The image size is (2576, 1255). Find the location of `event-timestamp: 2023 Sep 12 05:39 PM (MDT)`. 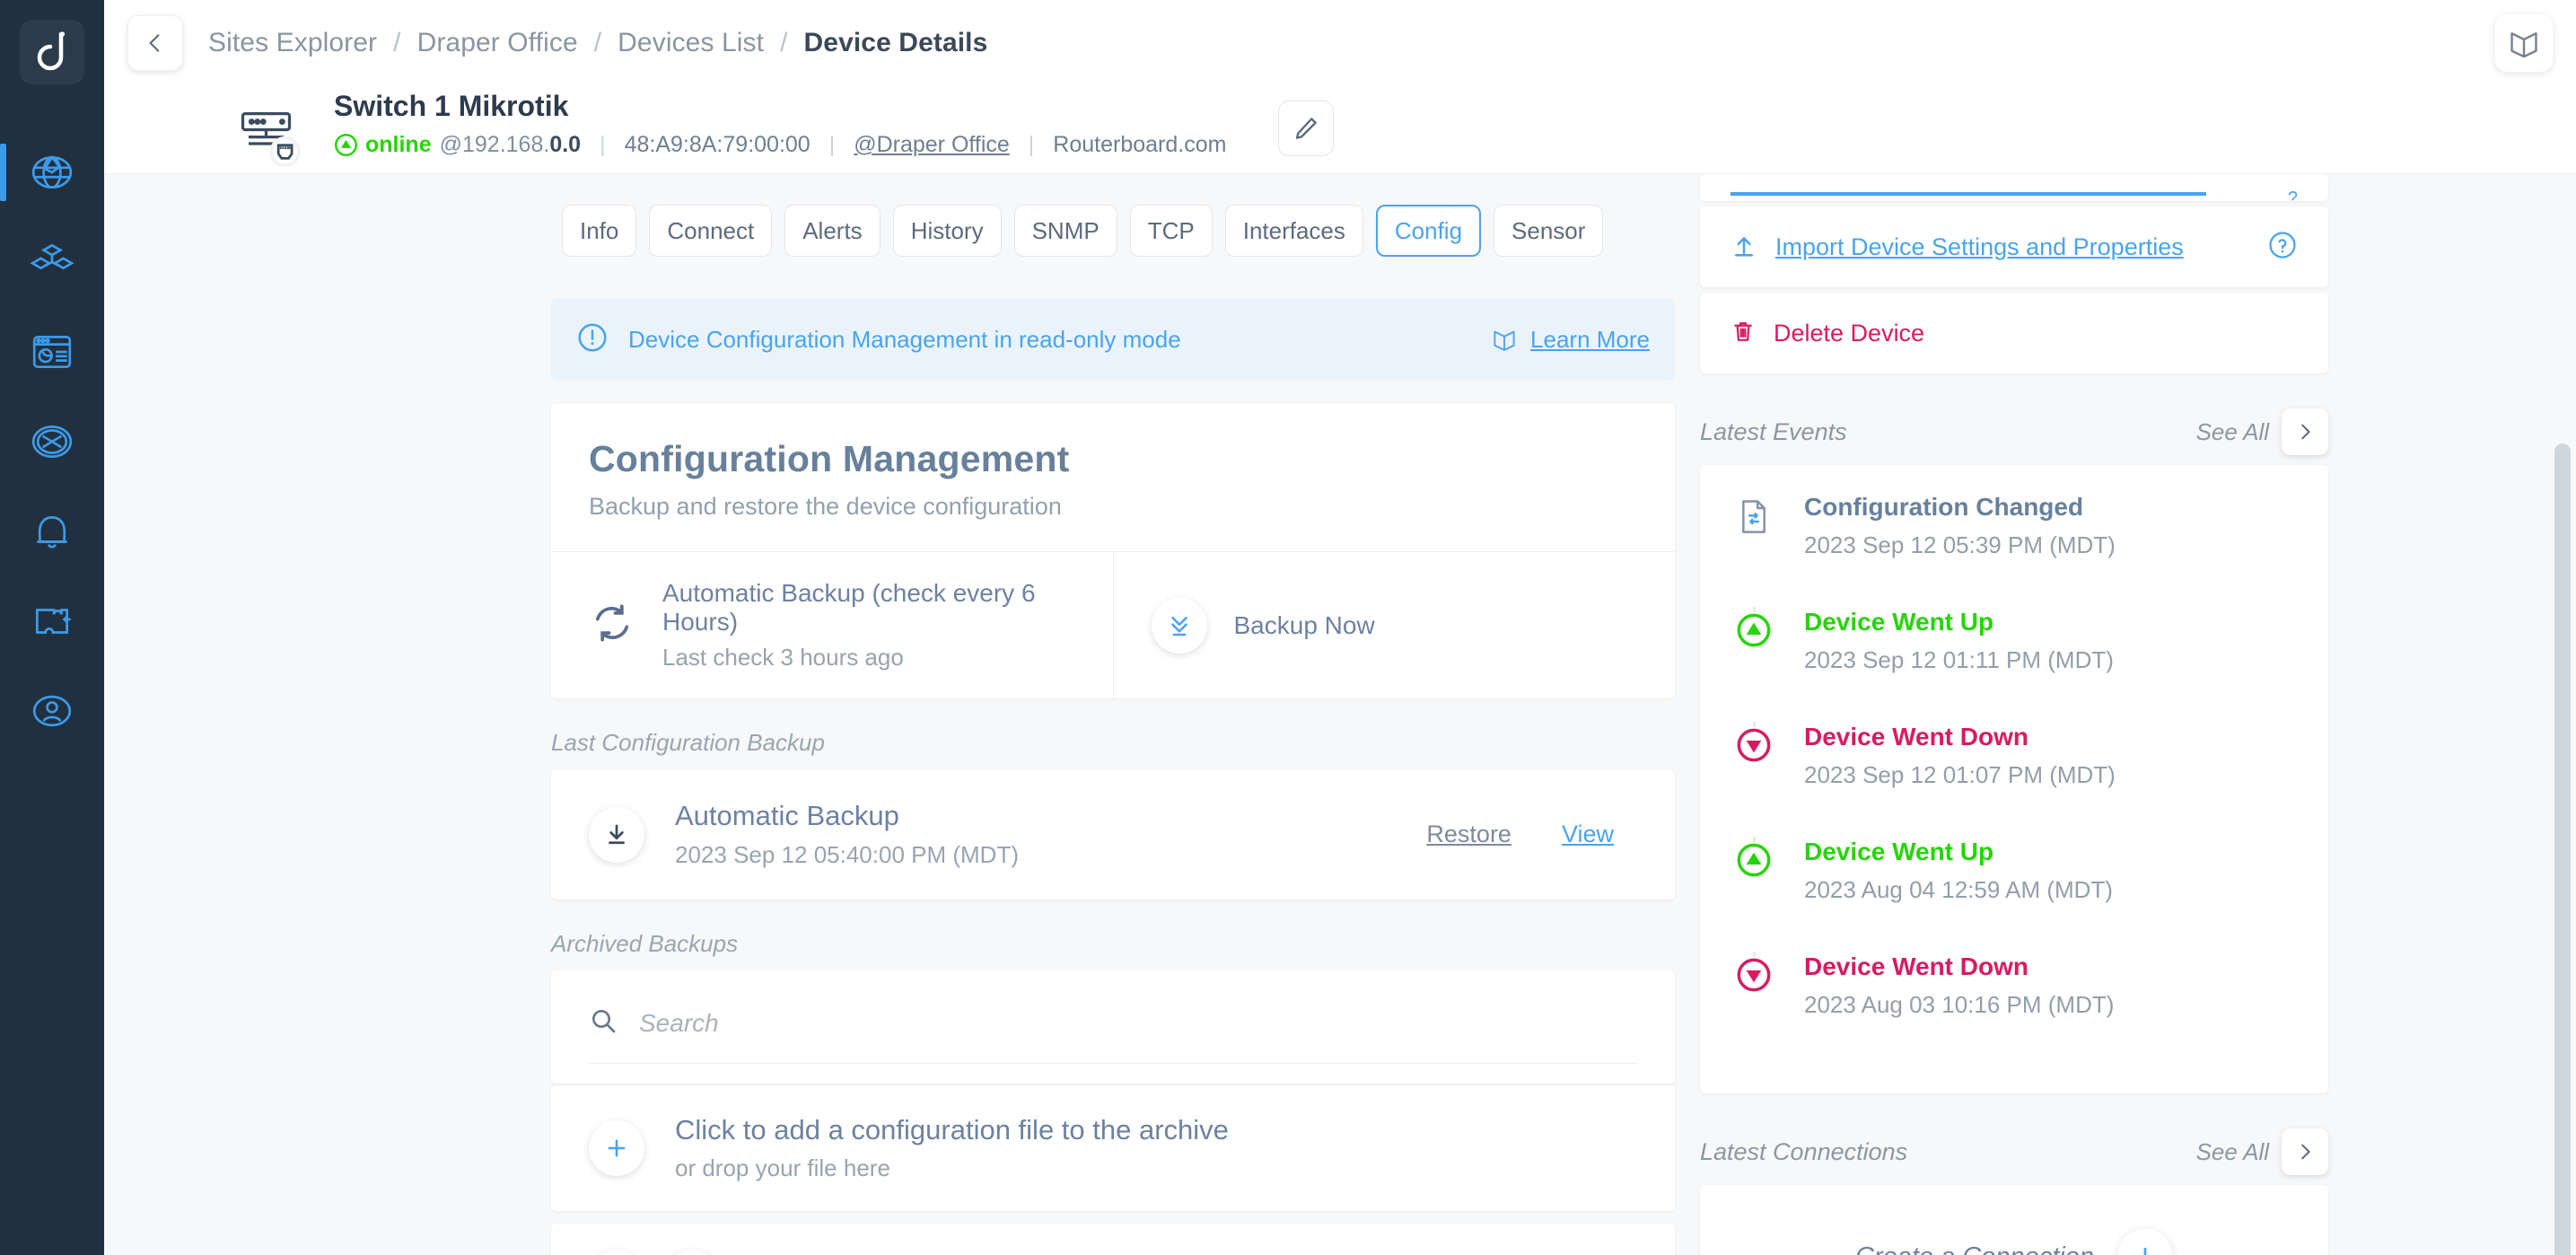

event-timestamp: 2023 Sep 12 05:39 PM (MDT) is located at coordinates (1960, 545).